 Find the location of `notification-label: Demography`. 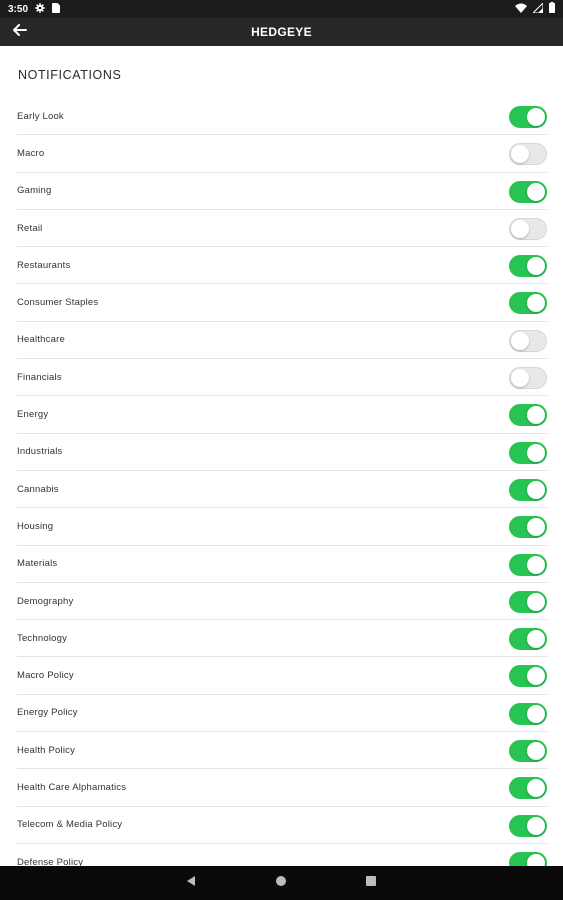

notification-label: Demography is located at coordinates (45, 601).